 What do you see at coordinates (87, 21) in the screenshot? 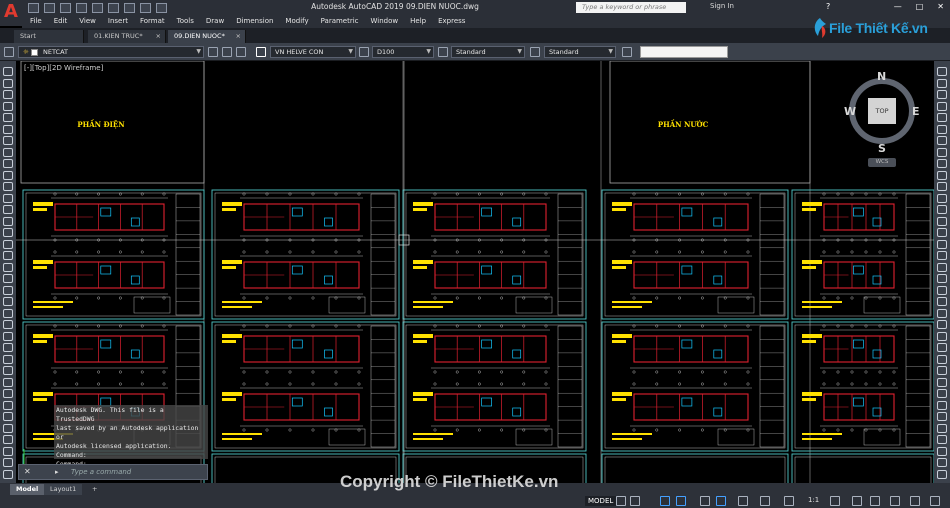
I see `menu-view: View` at bounding box center [87, 21].